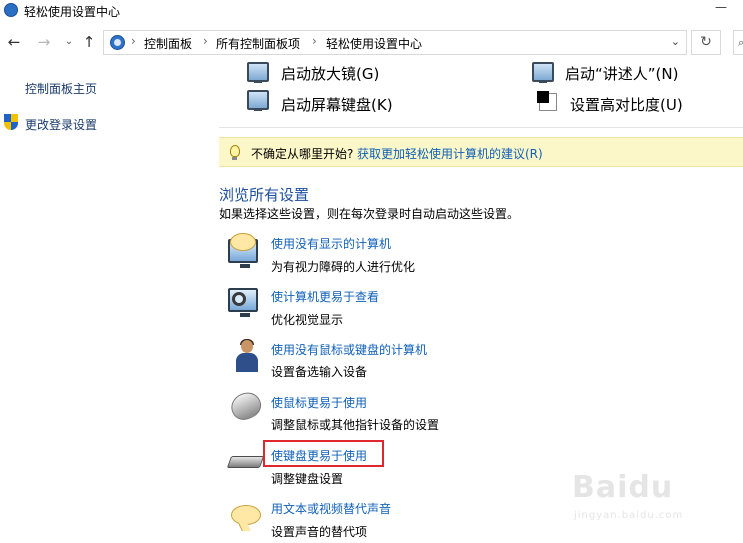 This screenshot has width=743, height=543. What do you see at coordinates (623, 487) in the screenshot?
I see `watermark-text: Baidu` at bounding box center [623, 487].